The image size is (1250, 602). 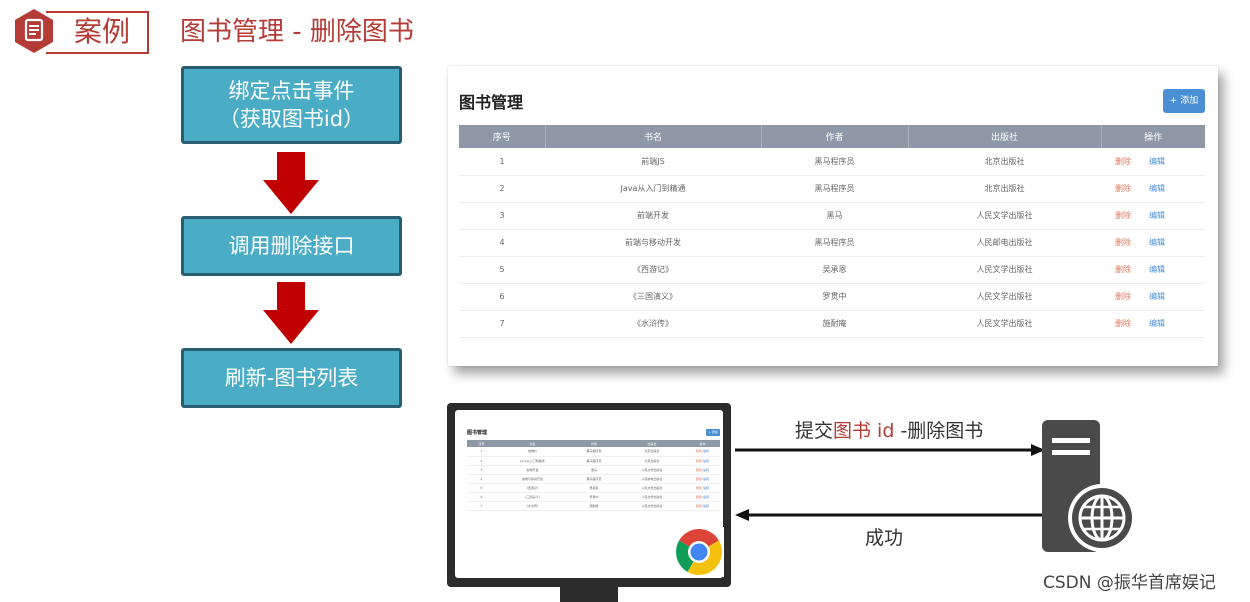 What do you see at coordinates (102, 31) in the screenshot?
I see `case-label: 案例` at bounding box center [102, 31].